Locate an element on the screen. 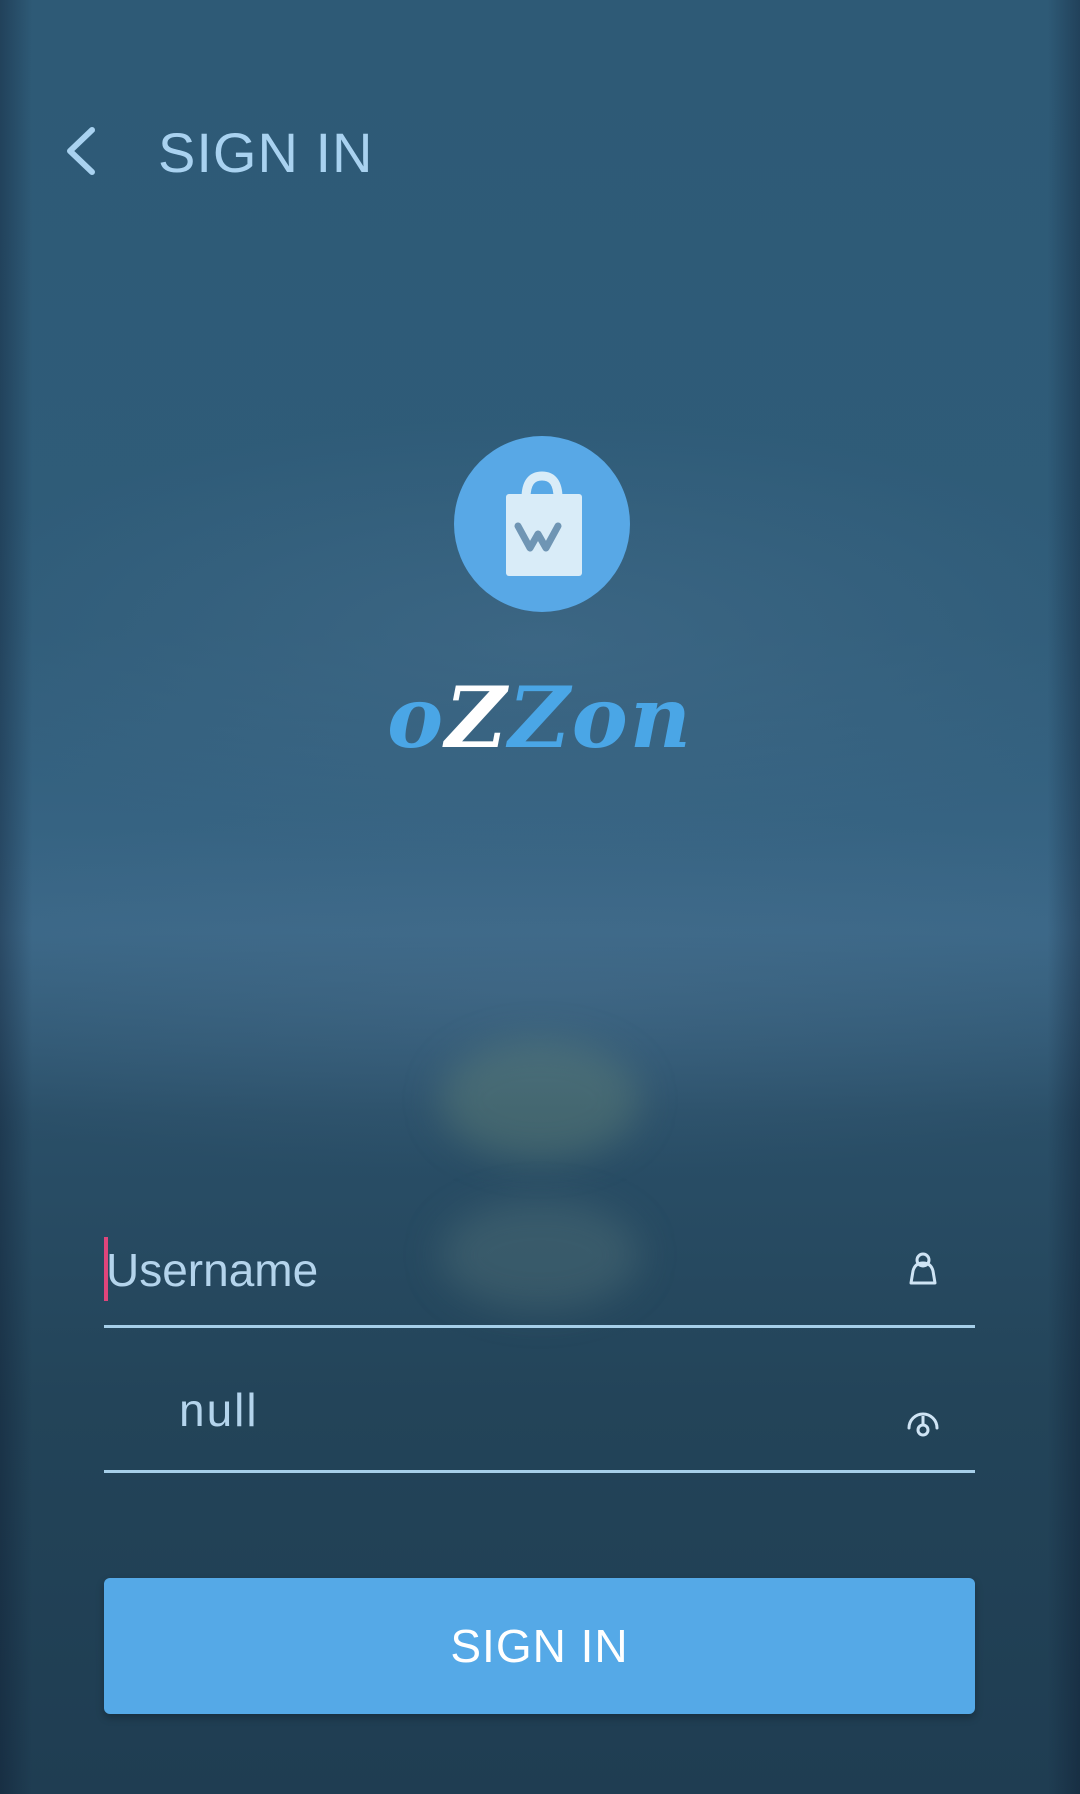  chevron-left-icon is located at coordinates (85, 151).